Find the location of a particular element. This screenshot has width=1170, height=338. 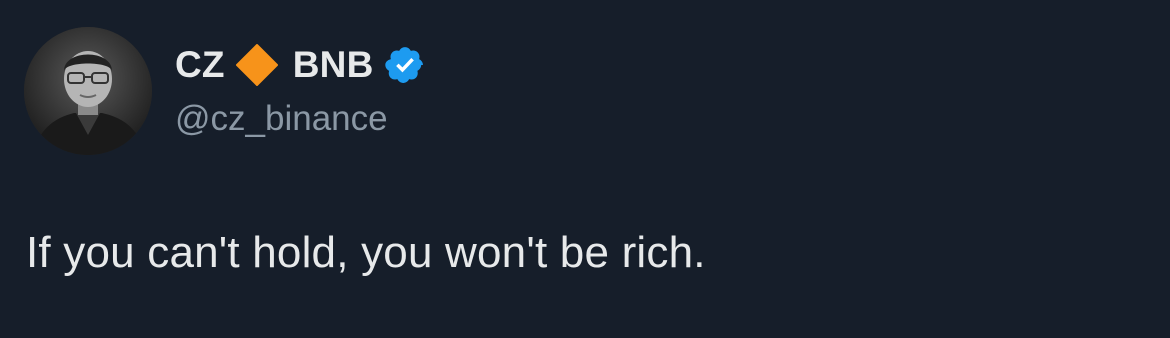

author-info: CZ BNB @cz_binance is located at coordinates (300, 83).